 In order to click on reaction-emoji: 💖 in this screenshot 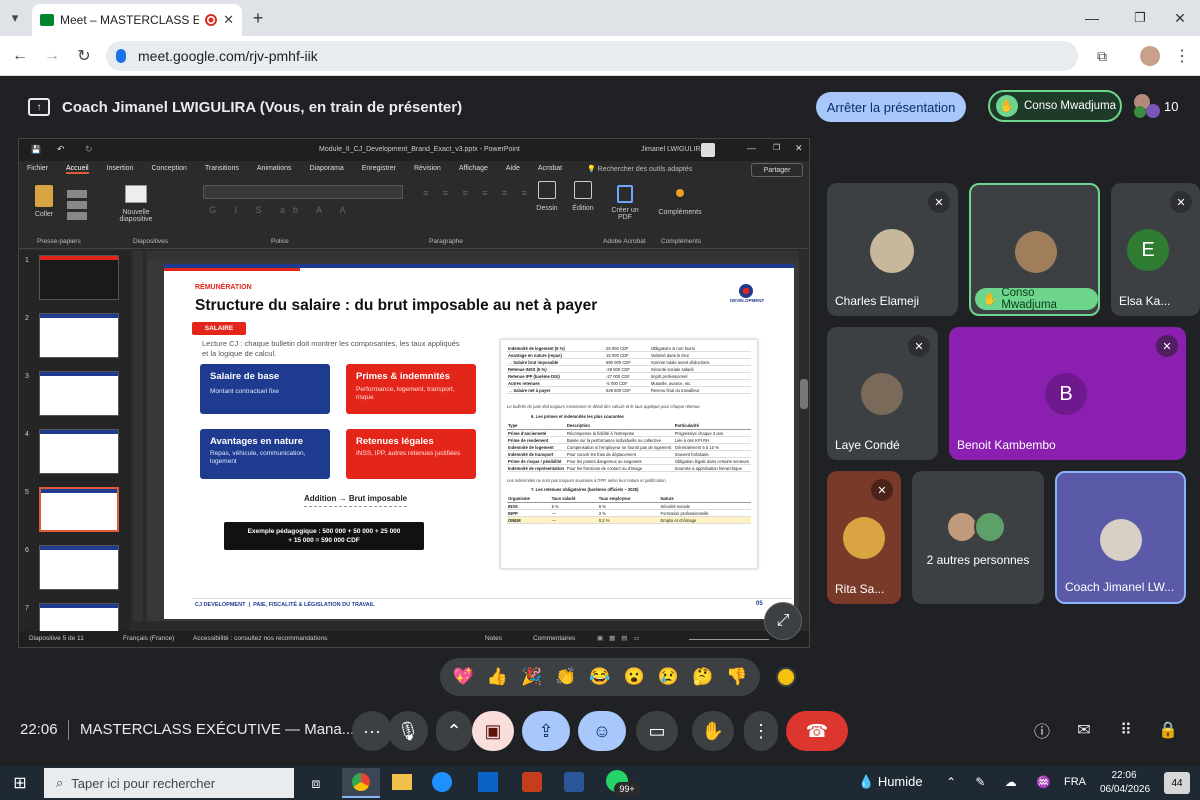, I will do `click(463, 677)`.